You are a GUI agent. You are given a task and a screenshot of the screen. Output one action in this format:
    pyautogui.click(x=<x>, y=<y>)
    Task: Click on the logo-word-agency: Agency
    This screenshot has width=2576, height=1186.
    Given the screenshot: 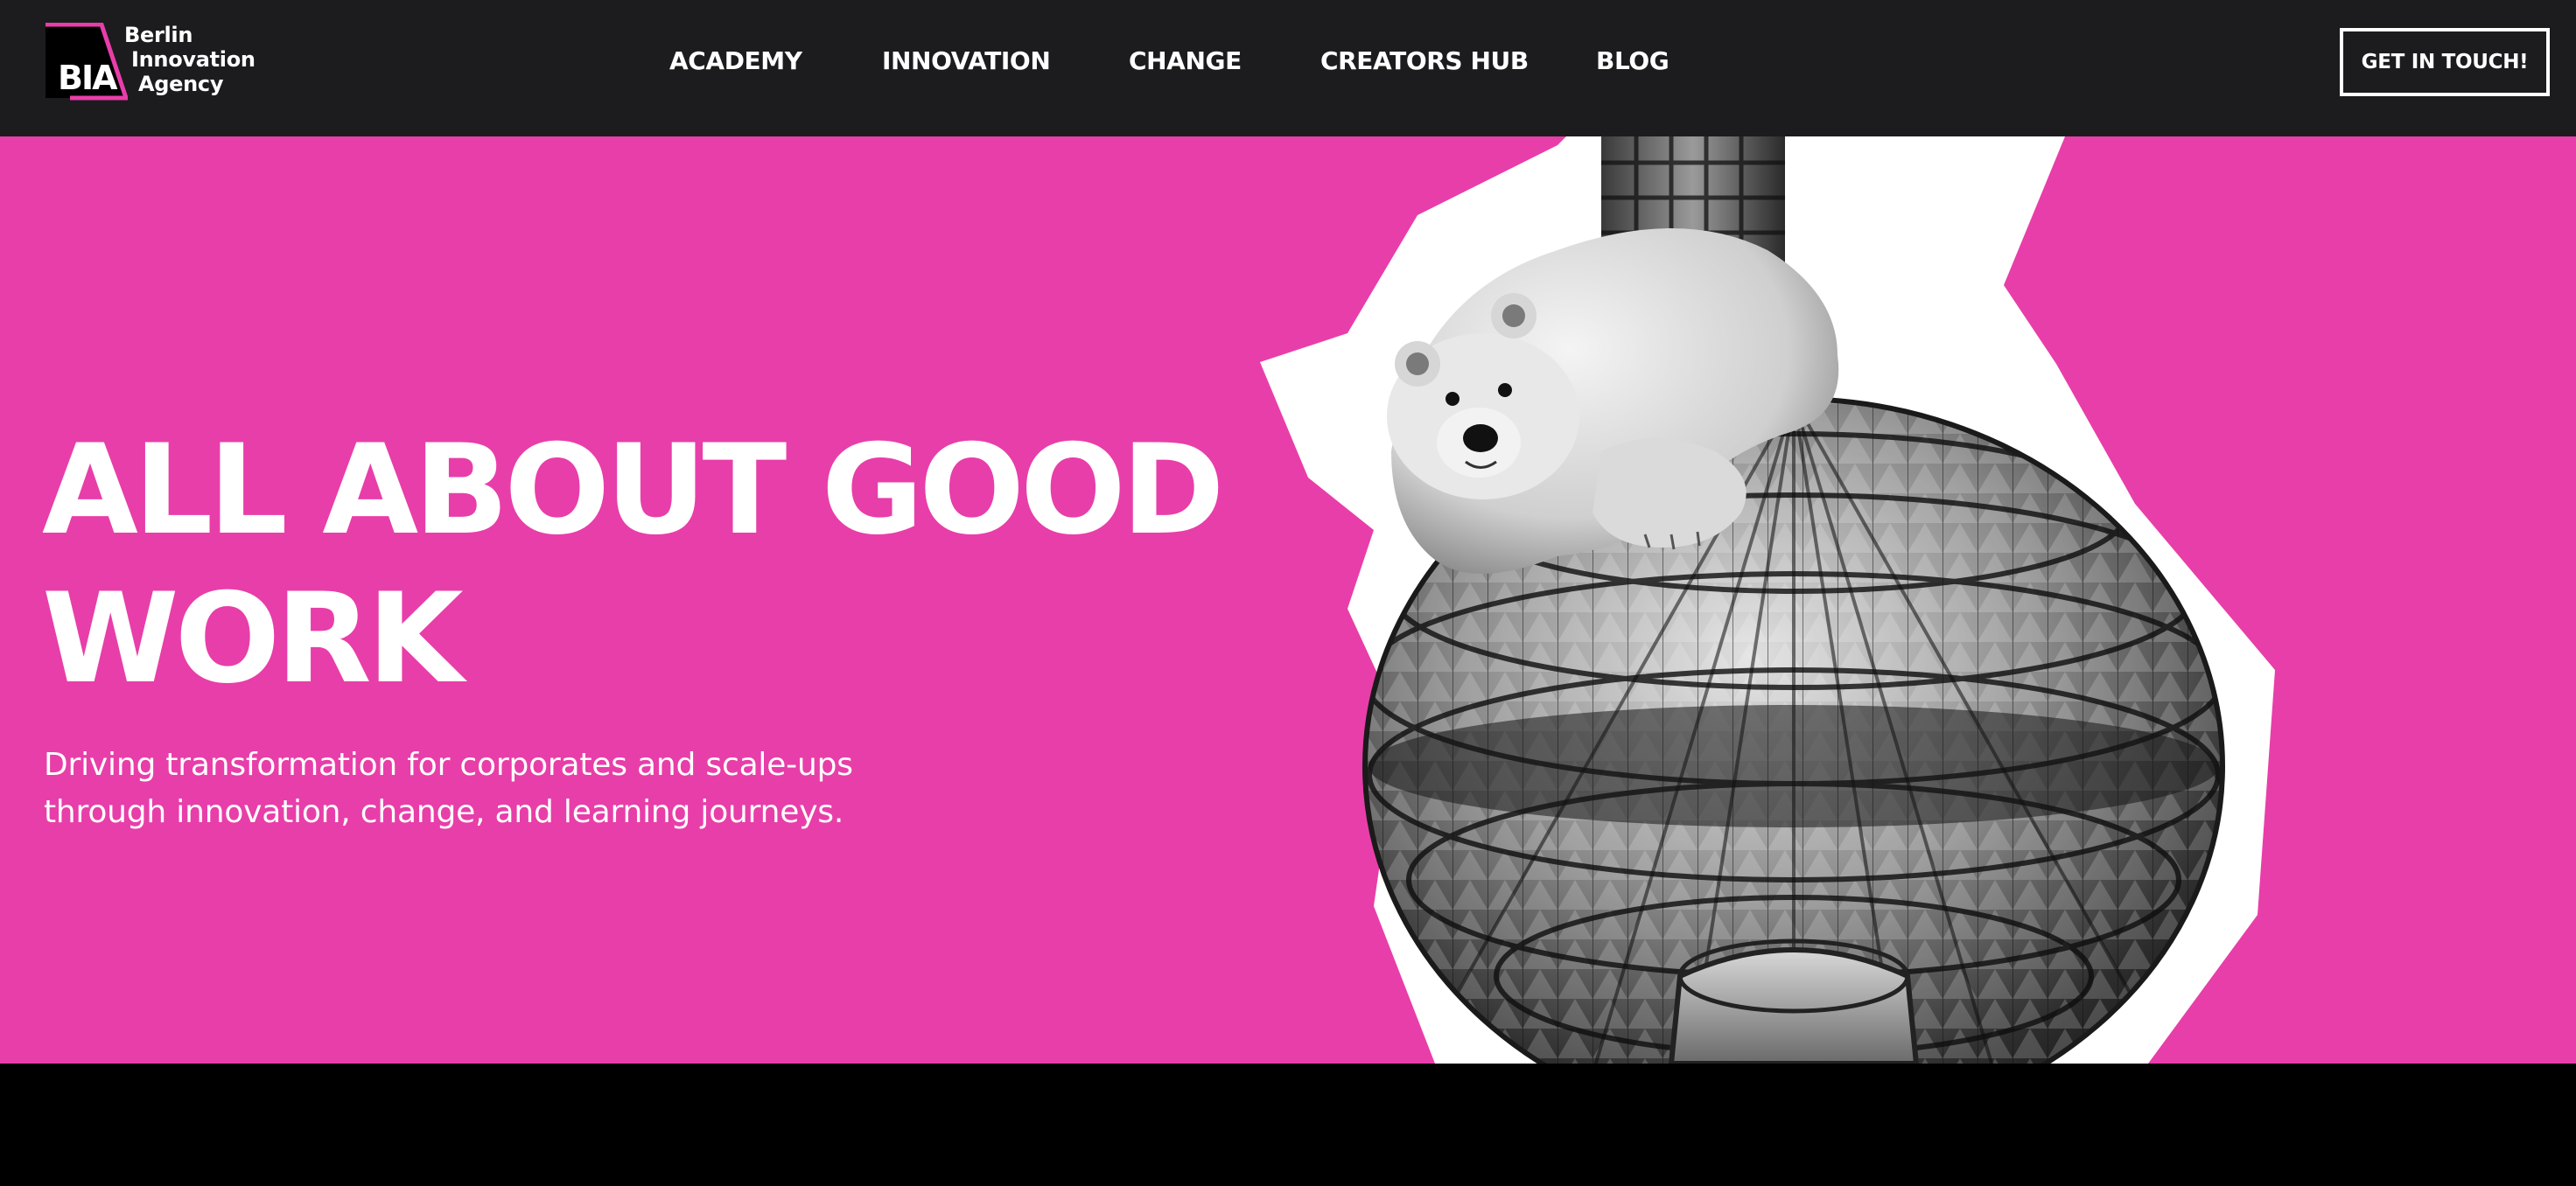 What is the action you would take?
    pyautogui.click(x=181, y=84)
    